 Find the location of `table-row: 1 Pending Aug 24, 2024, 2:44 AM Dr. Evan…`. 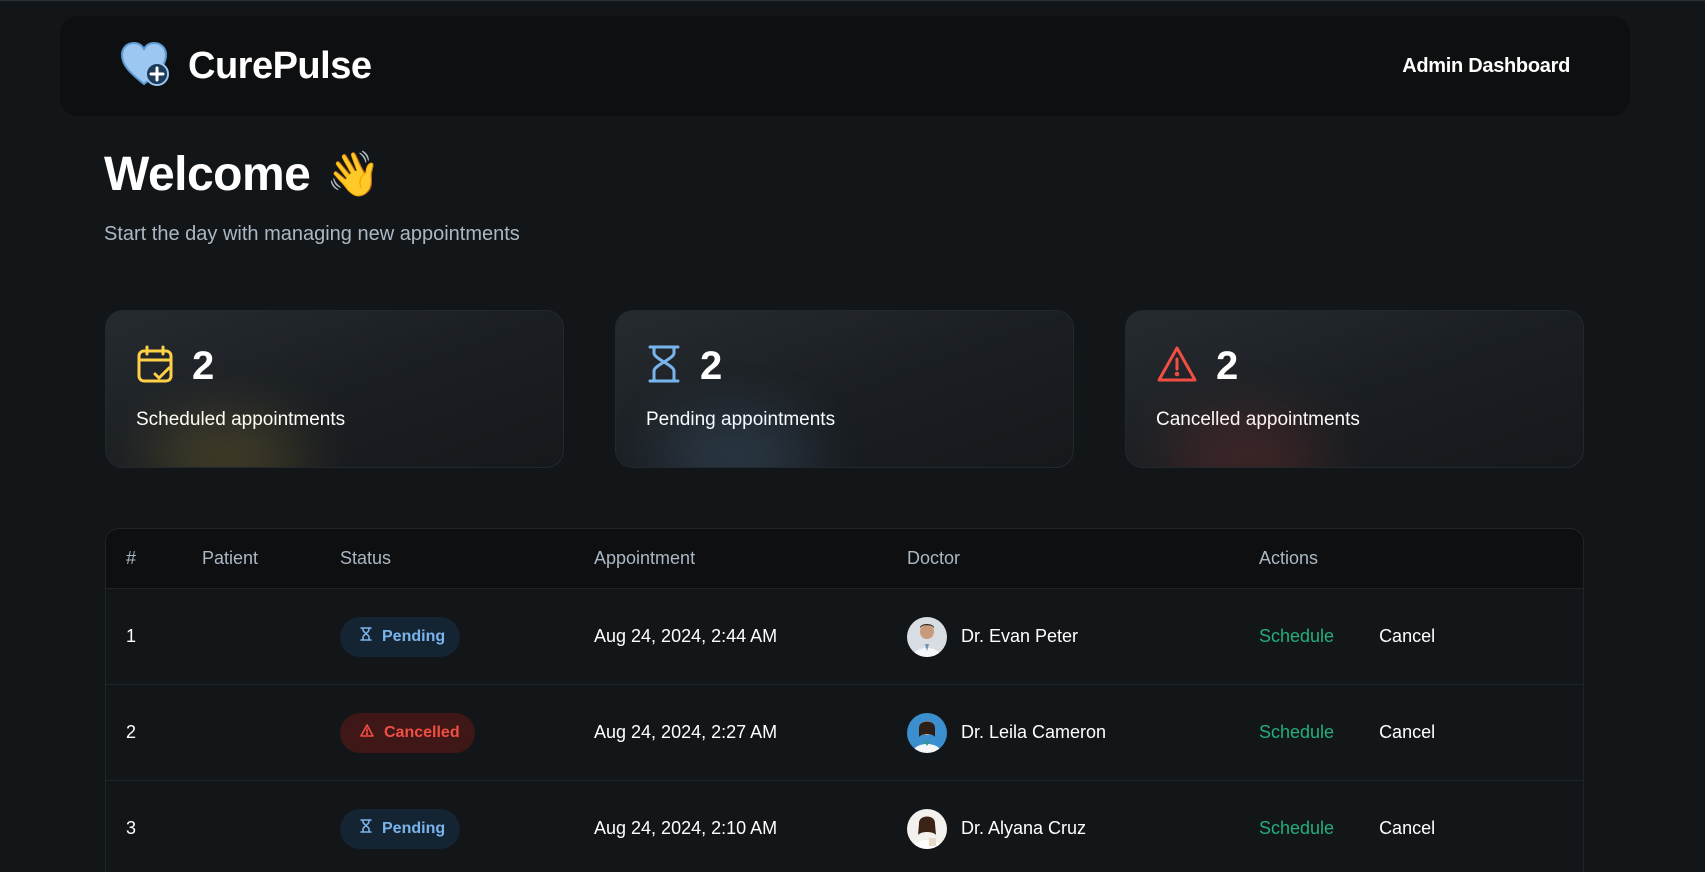

table-row: 1 Pending Aug 24, 2024, 2:44 AM Dr. Evan… is located at coordinates (844, 637).